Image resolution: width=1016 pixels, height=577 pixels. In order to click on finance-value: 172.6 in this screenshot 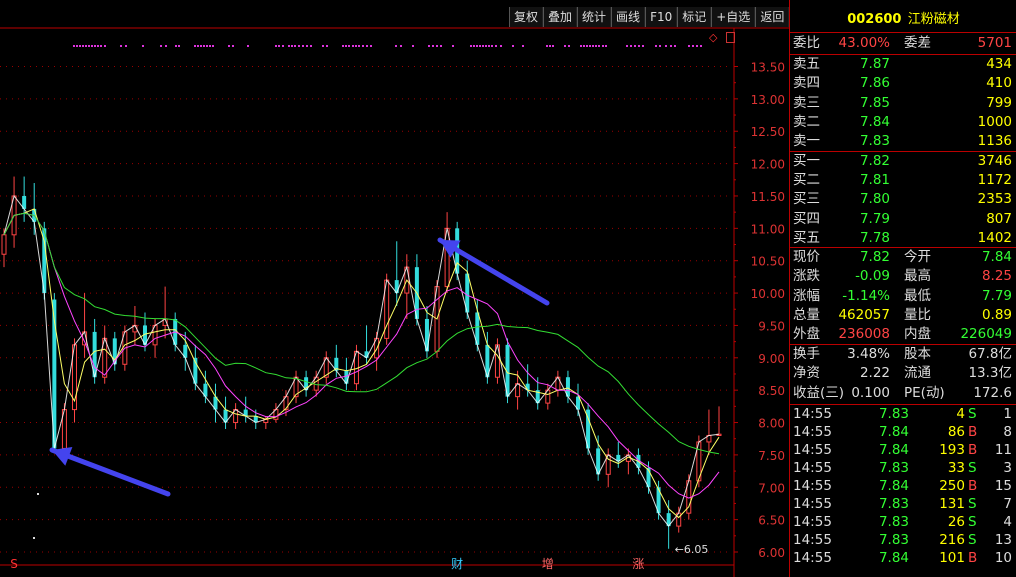, I will do `click(992, 392)`.